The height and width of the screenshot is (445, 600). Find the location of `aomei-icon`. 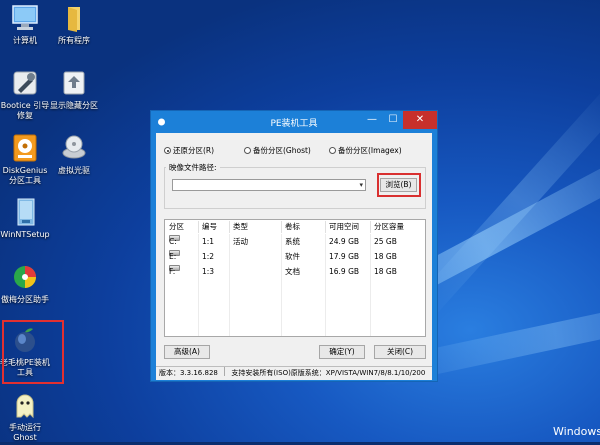

aomei-icon is located at coordinates (25, 277).